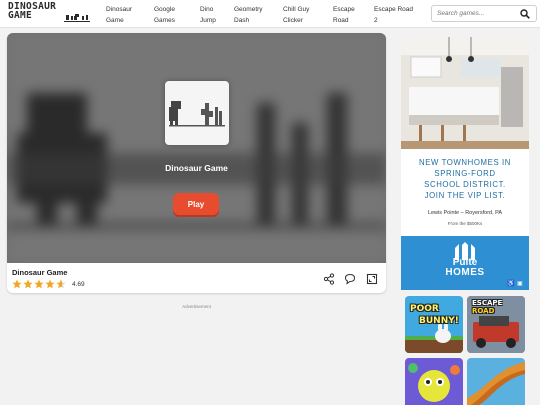  What do you see at coordinates (465, 263) in the screenshot?
I see `ad-brand-panel: Pulte HOMES ♿ ▣` at bounding box center [465, 263].